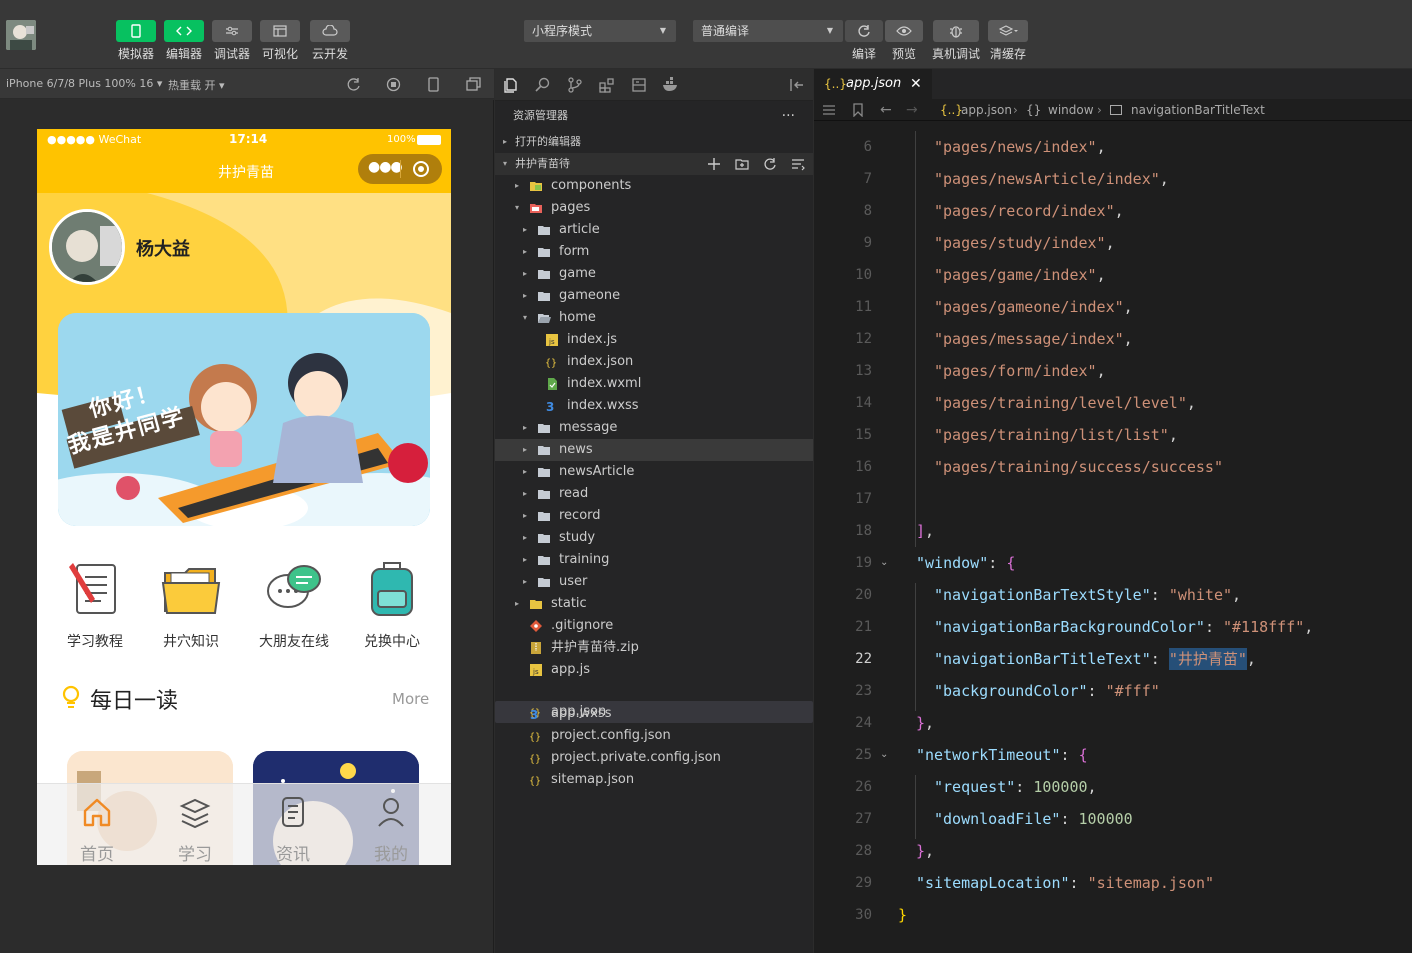 The image size is (1412, 953). Describe the element at coordinates (136, 40) in the screenshot. I see `simulator-button: 模拟器` at that location.